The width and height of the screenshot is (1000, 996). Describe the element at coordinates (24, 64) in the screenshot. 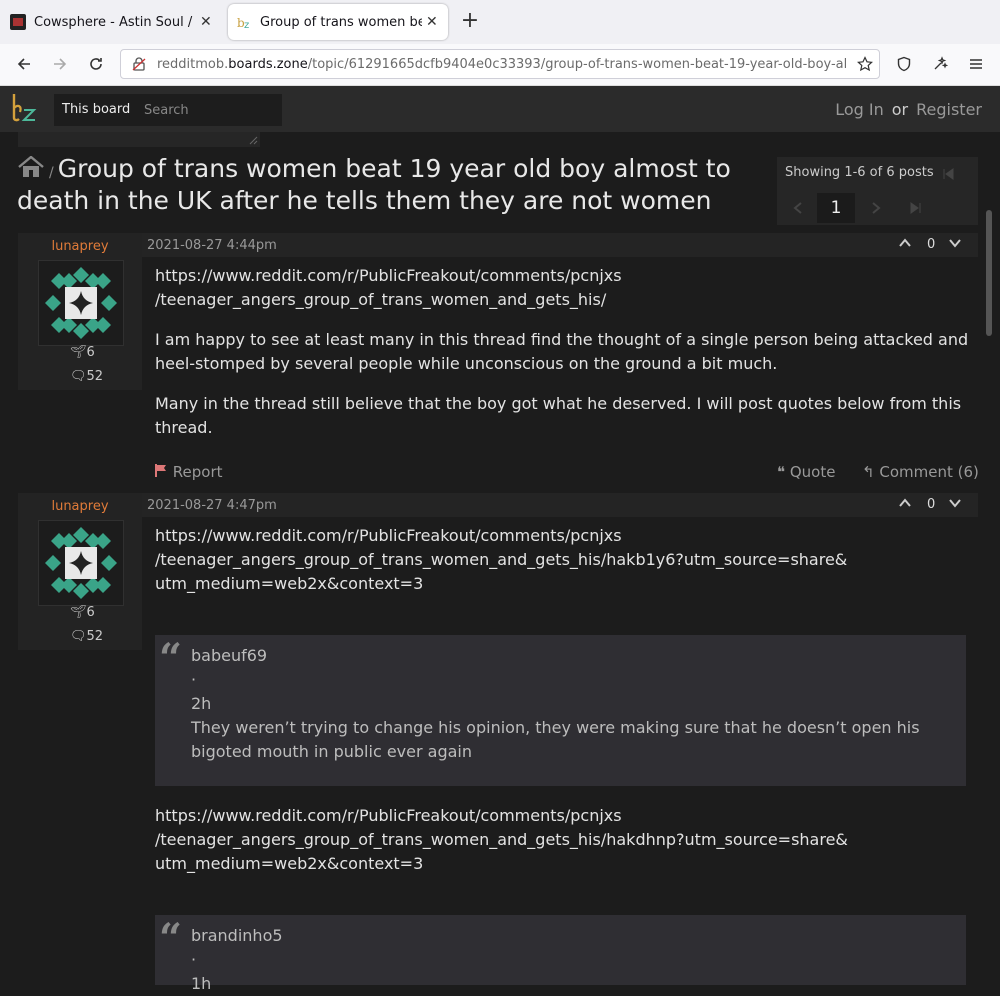

I see `back-arrow-icon` at that location.